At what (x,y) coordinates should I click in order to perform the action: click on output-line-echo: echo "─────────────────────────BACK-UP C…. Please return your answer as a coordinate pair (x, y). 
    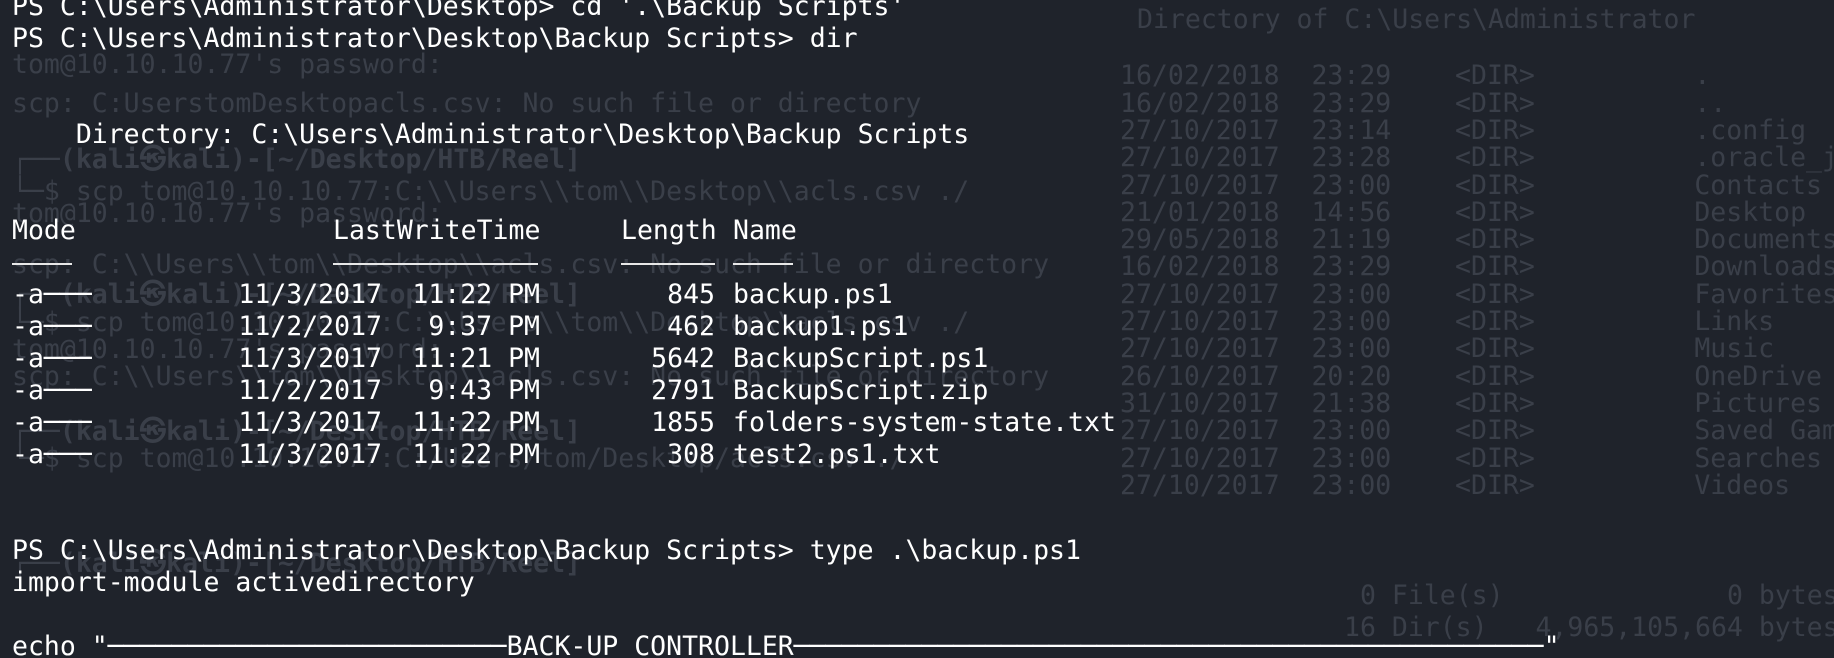
    Looking at the image, I should click on (786, 644).